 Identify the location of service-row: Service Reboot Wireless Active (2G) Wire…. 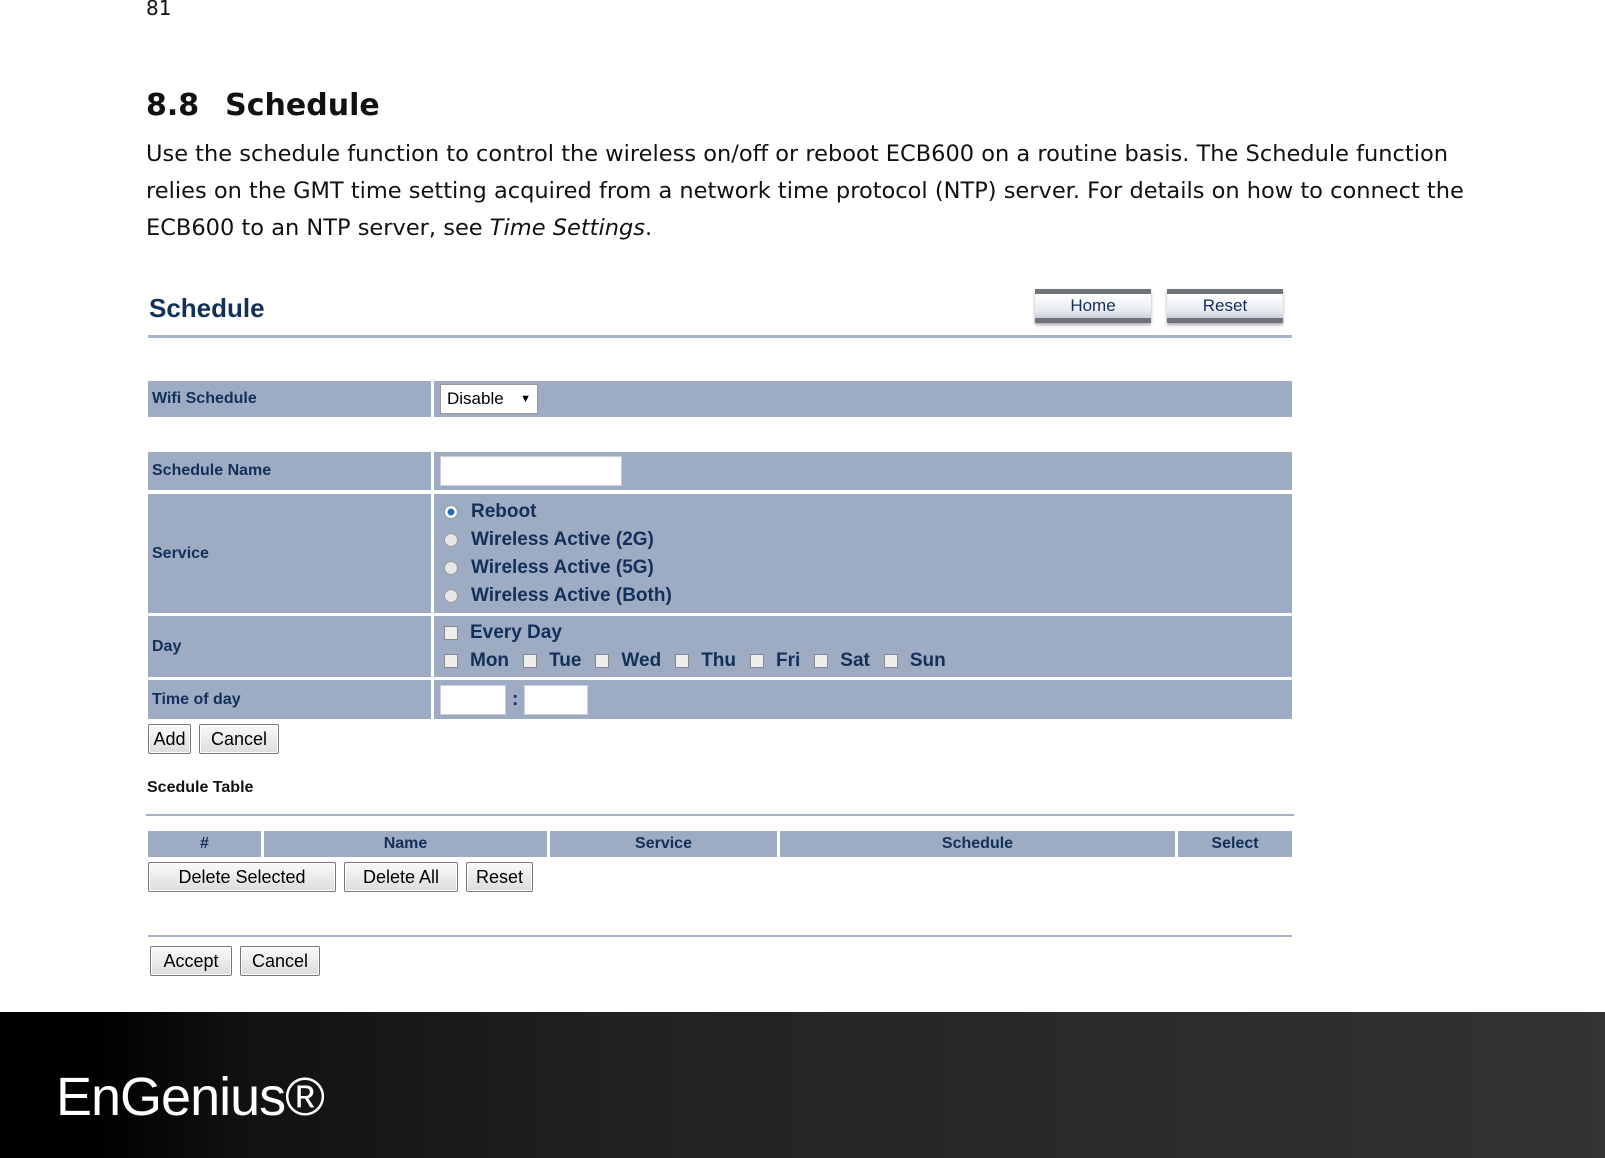
(720, 553).